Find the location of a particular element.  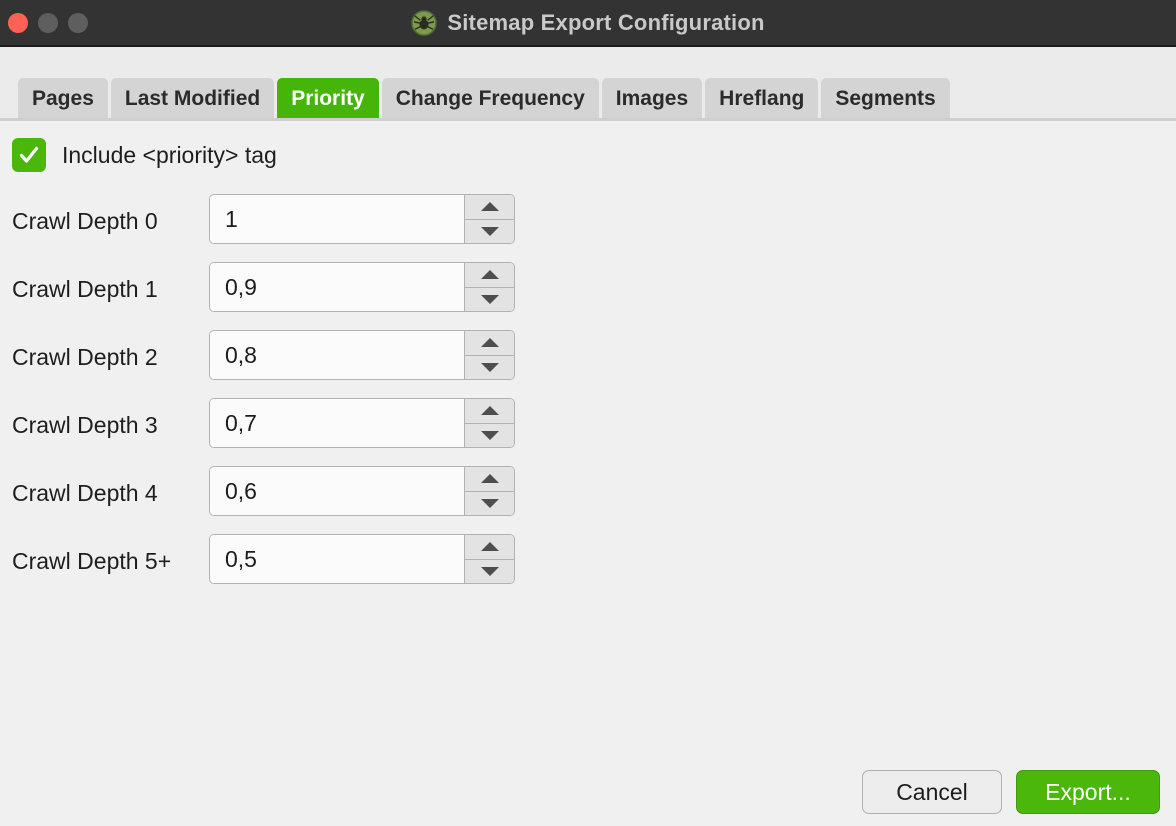

include-priority-tag-checkbox is located at coordinates (29, 155).